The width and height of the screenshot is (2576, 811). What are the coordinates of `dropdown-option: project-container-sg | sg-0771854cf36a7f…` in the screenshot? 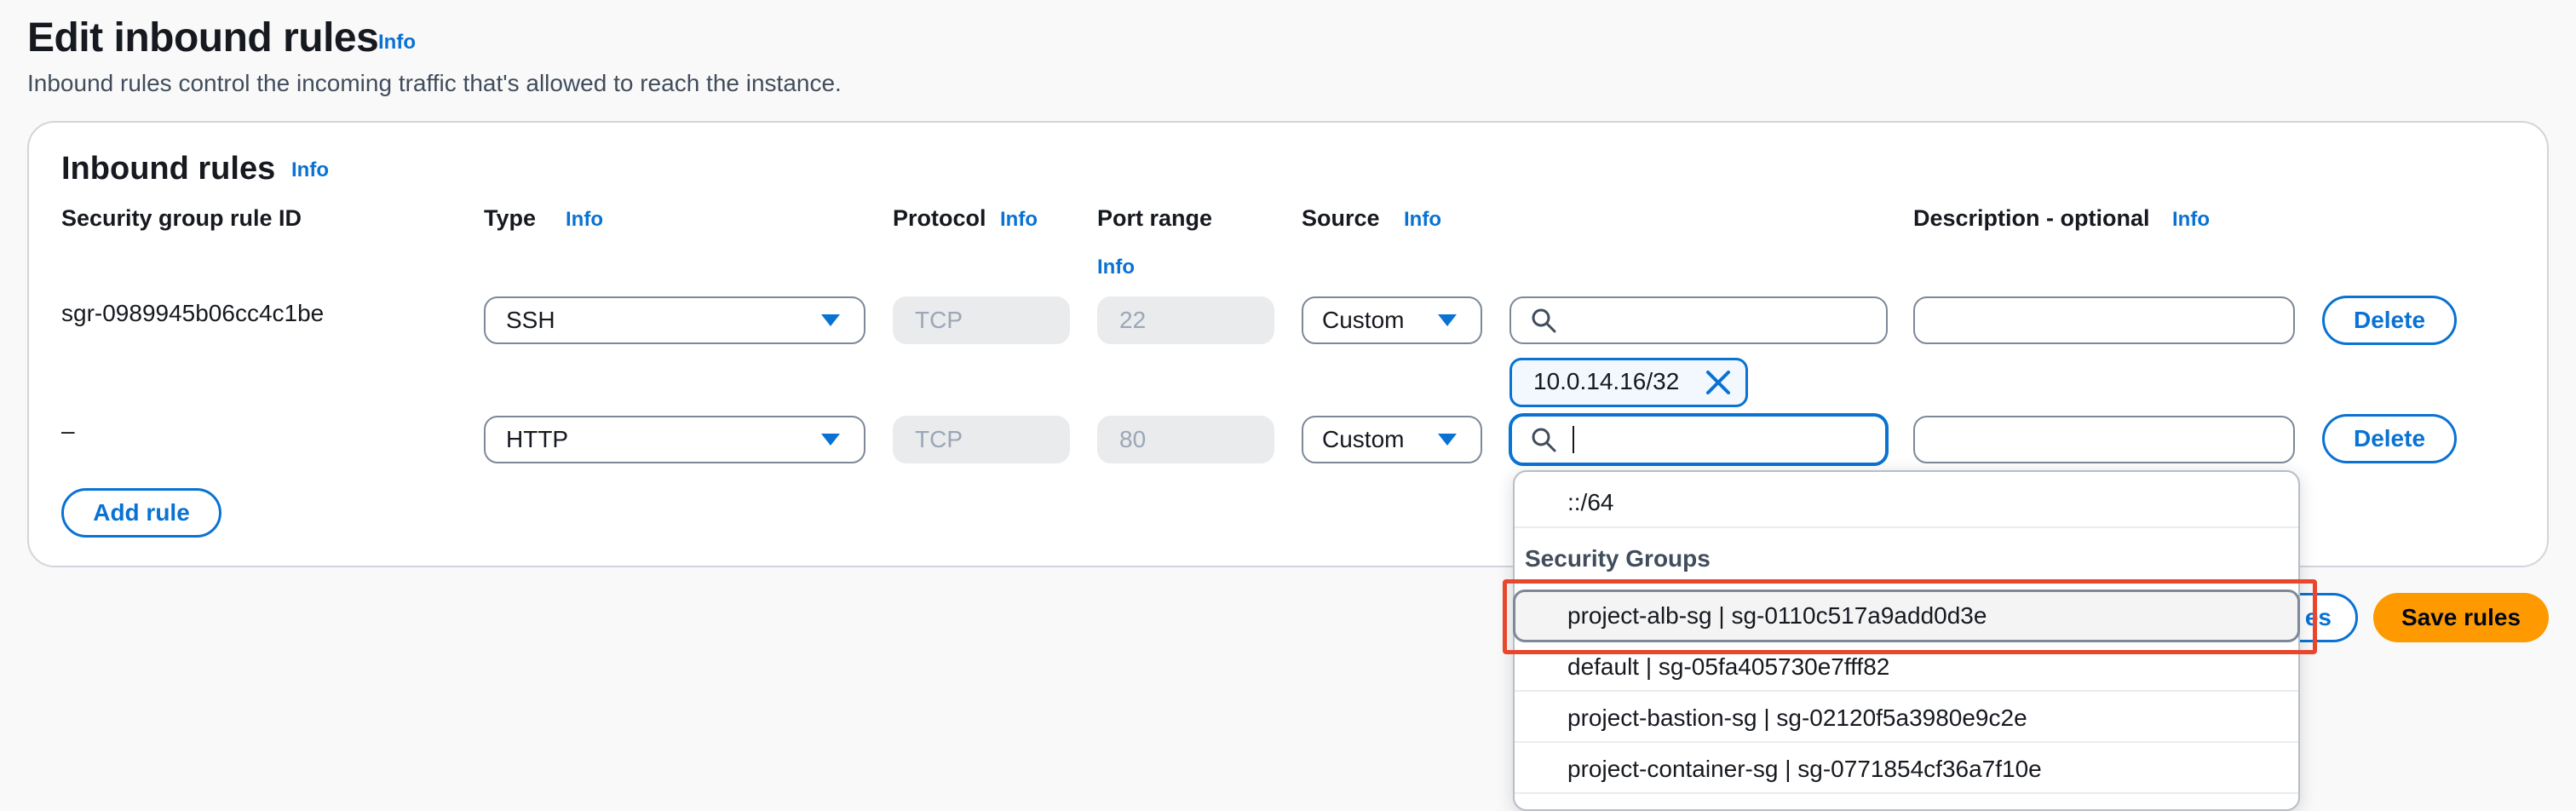 It's located at (1805, 769).